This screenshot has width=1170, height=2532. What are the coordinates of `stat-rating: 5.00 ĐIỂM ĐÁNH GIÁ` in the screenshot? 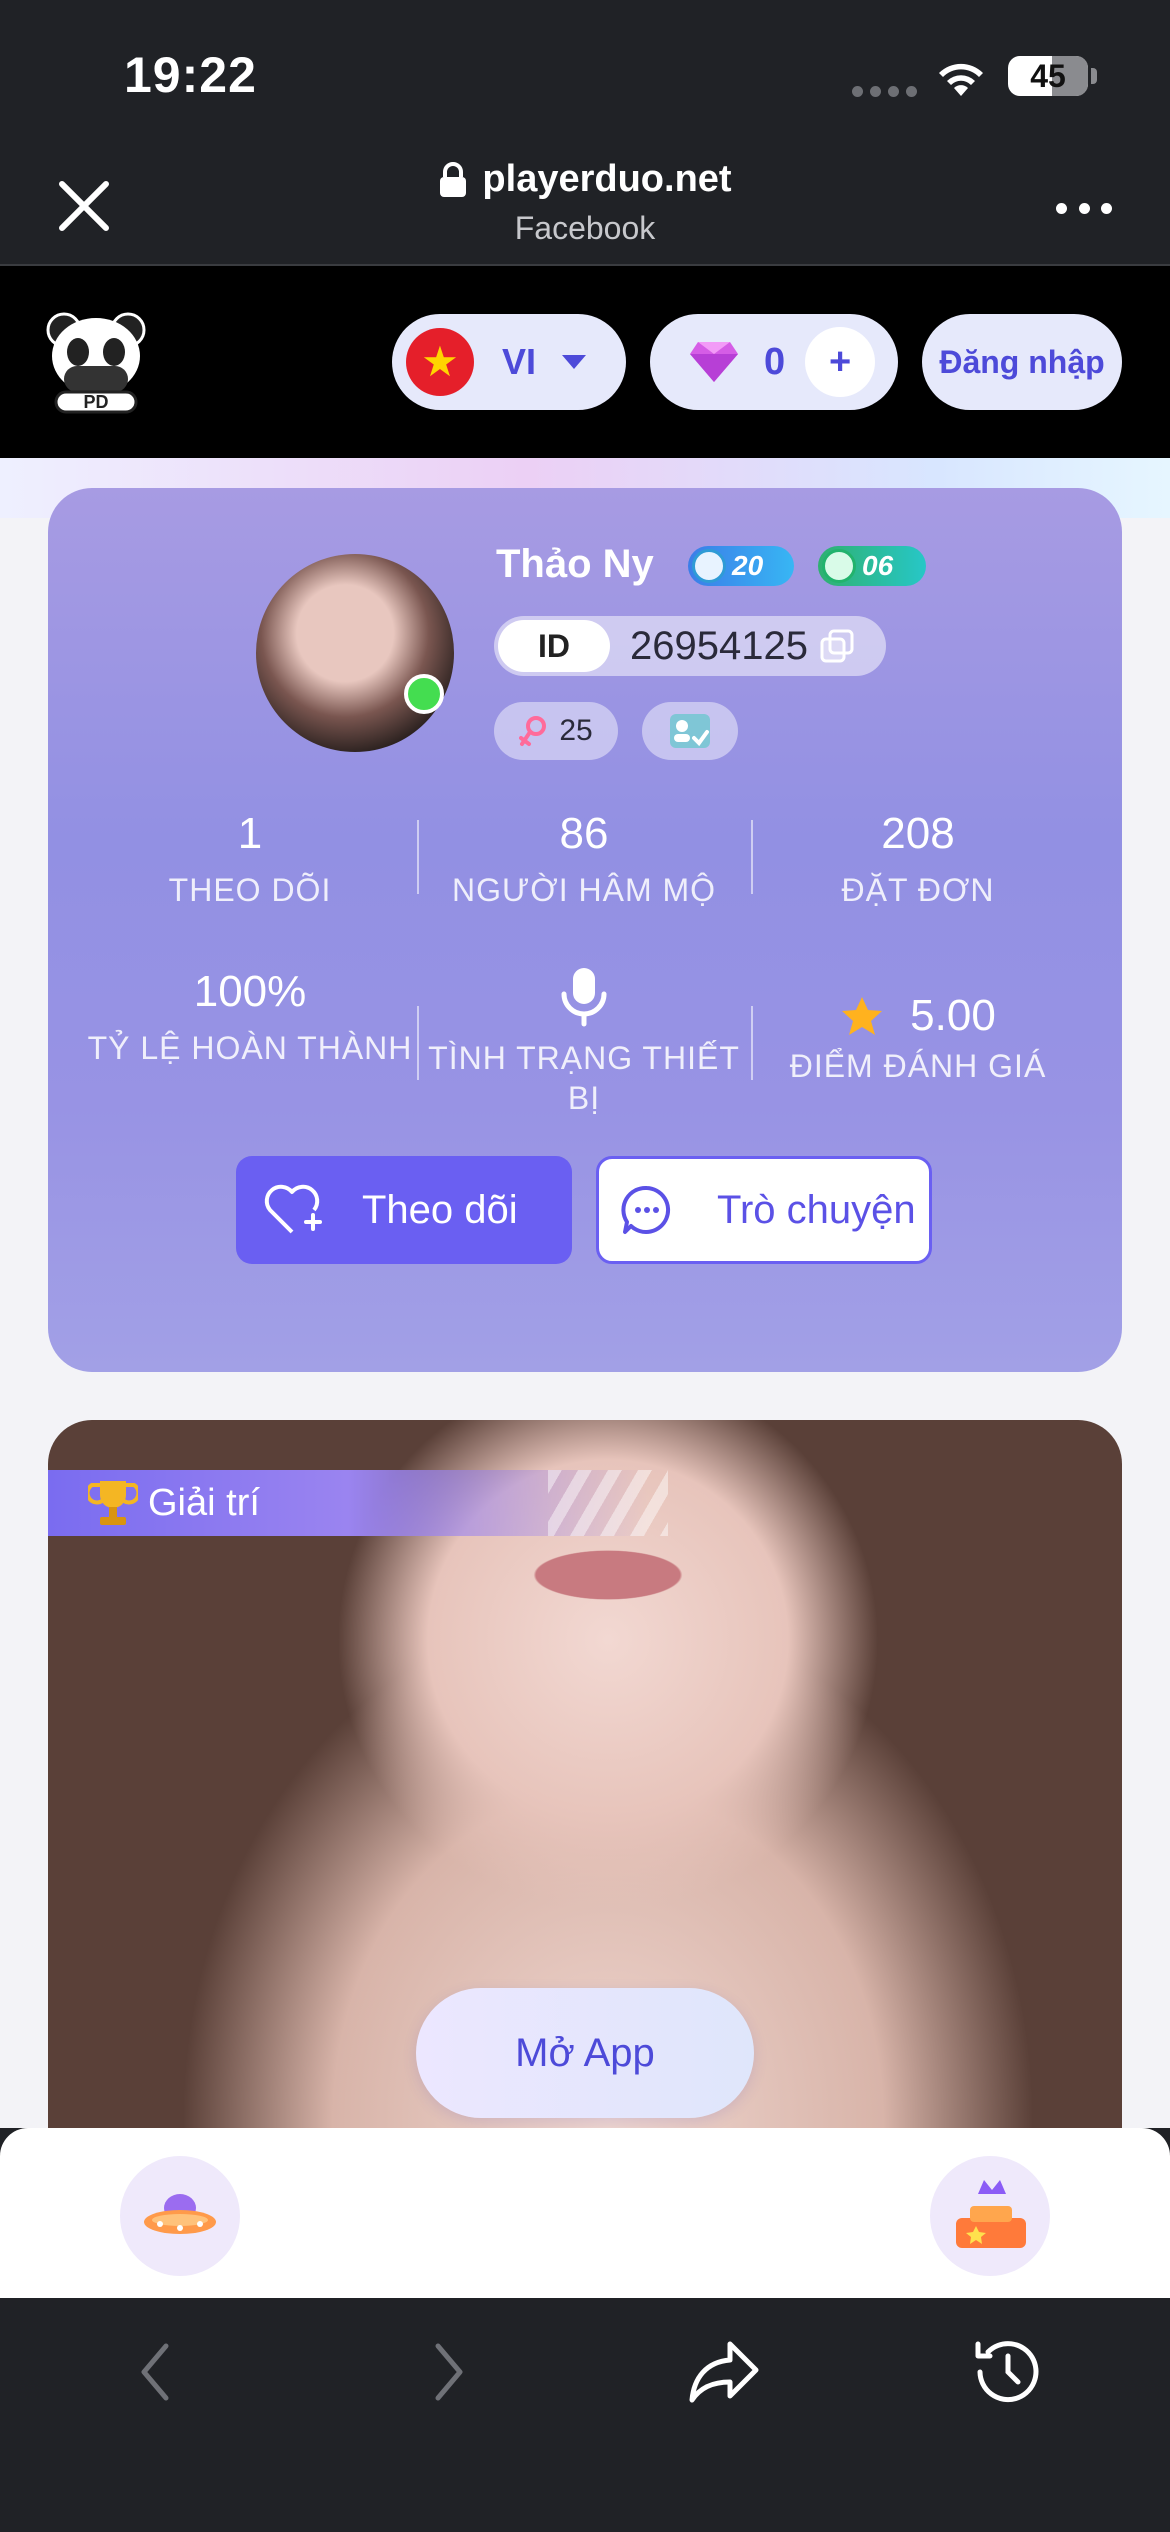 It's located at (918, 1042).